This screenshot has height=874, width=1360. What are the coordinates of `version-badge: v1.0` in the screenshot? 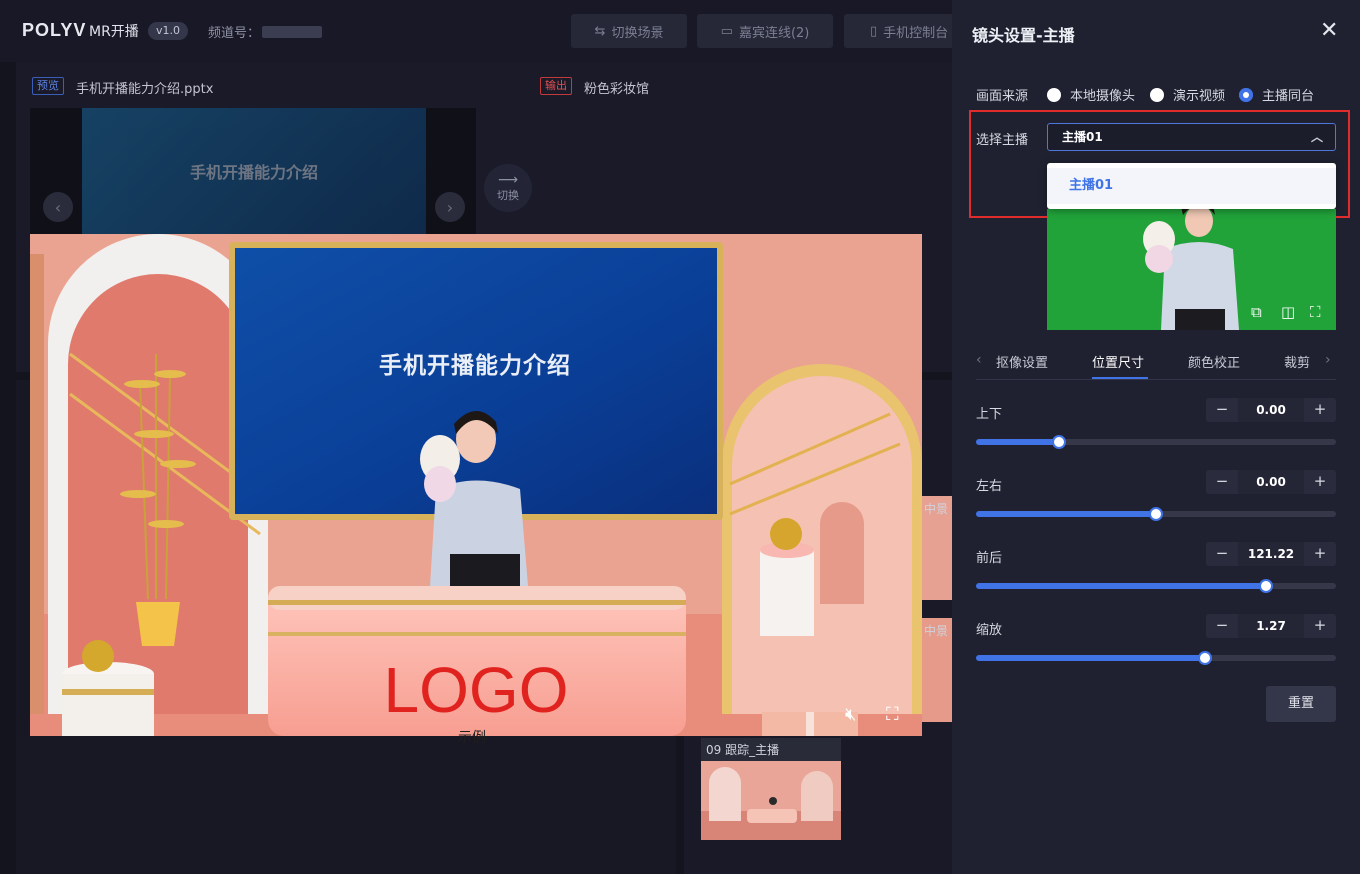 It's located at (168, 31).